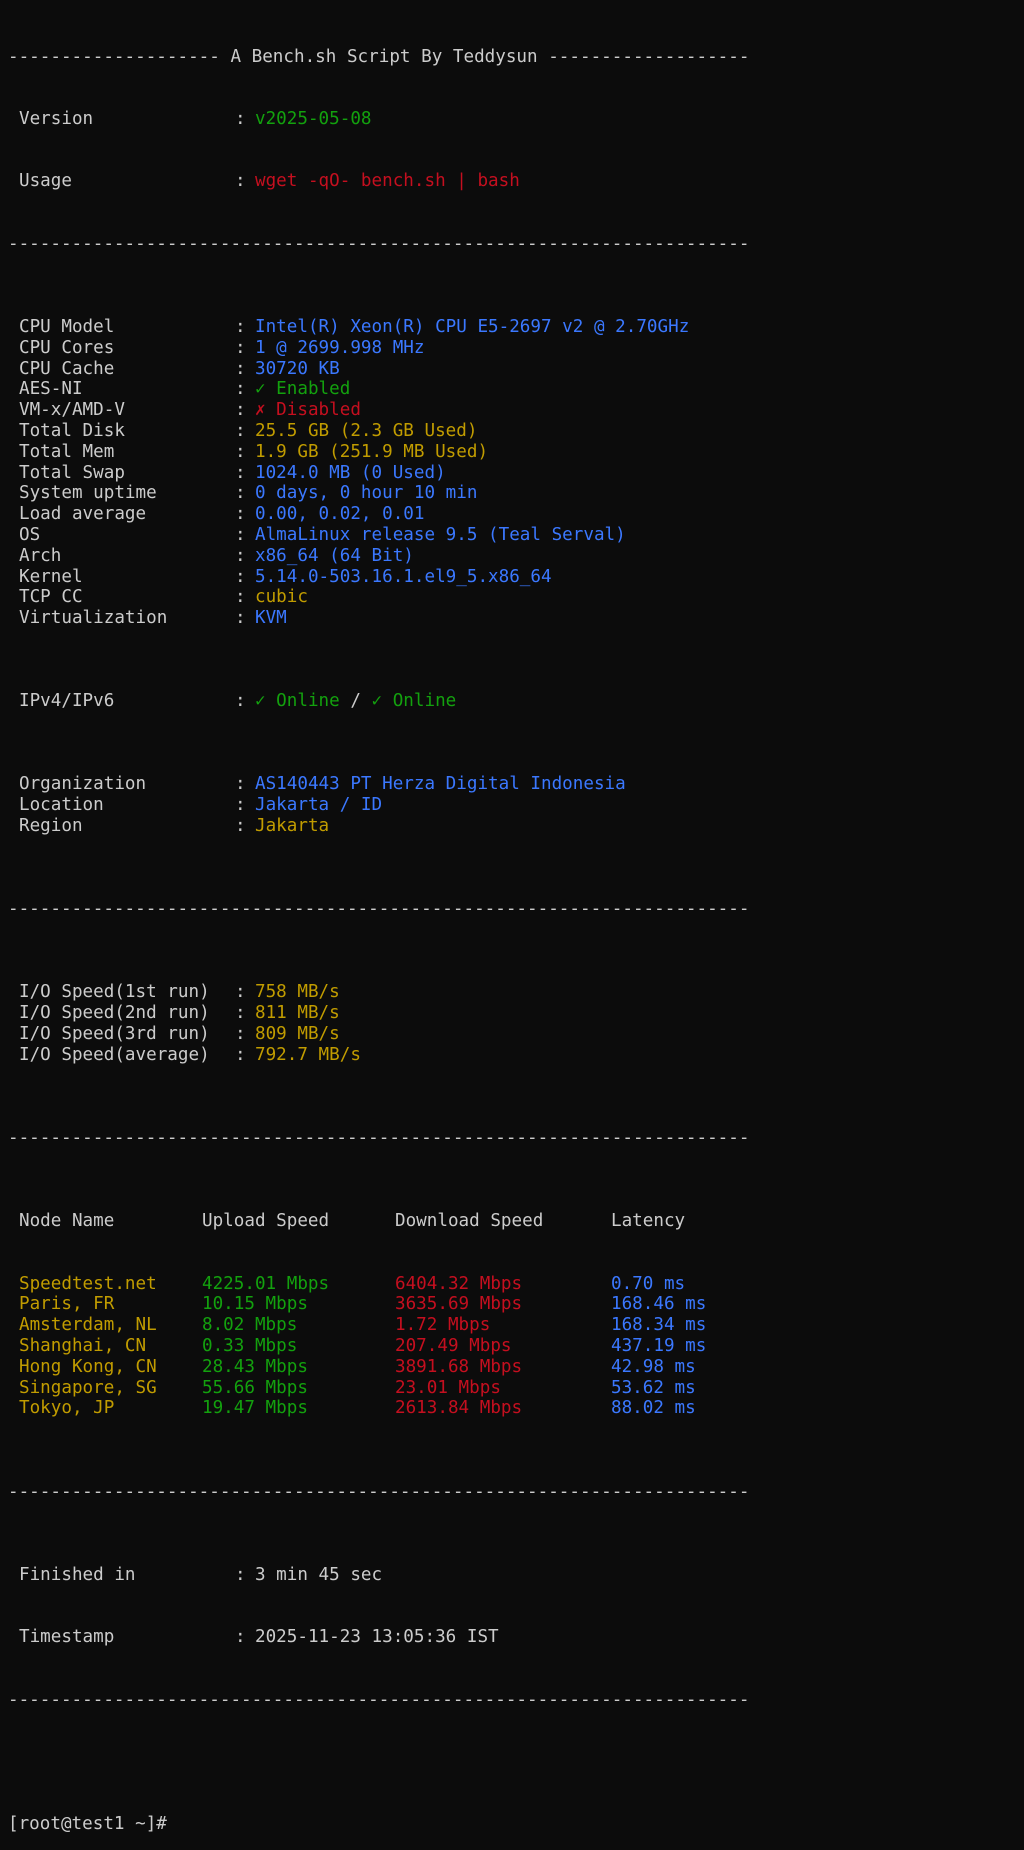 The width and height of the screenshot is (1024, 1850). Describe the element at coordinates (255, 1387) in the screenshot. I see `upload-speed: 55.66 Mbps` at that location.